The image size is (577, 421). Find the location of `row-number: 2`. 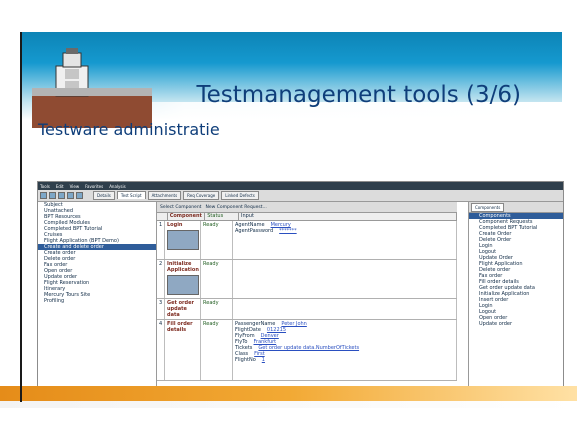

row-number: 2 is located at coordinates (161, 279).